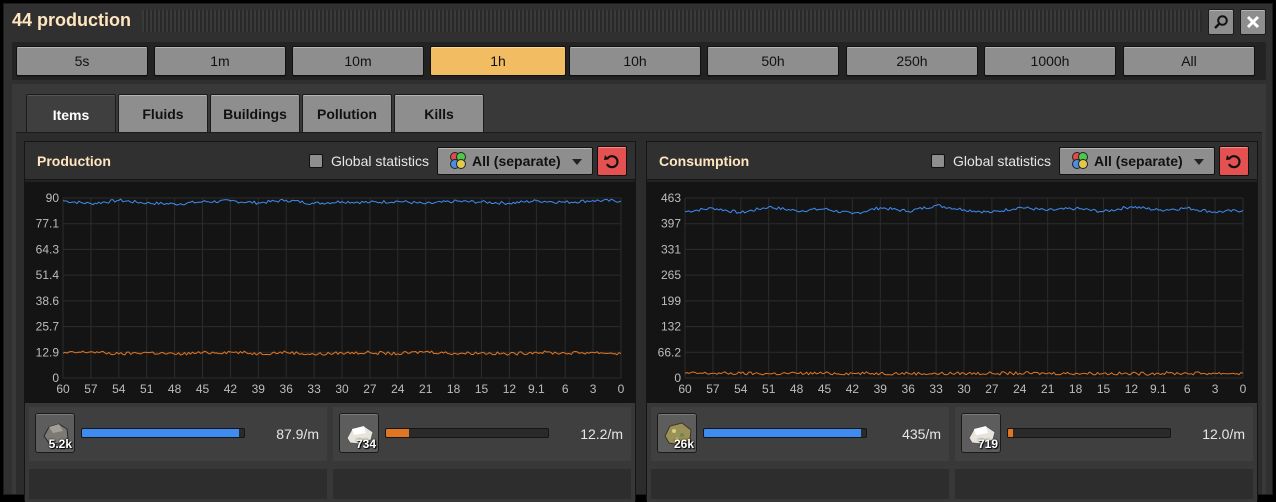 This screenshot has height=502, width=1276. I want to click on production-global-checkbox, so click(316, 161).